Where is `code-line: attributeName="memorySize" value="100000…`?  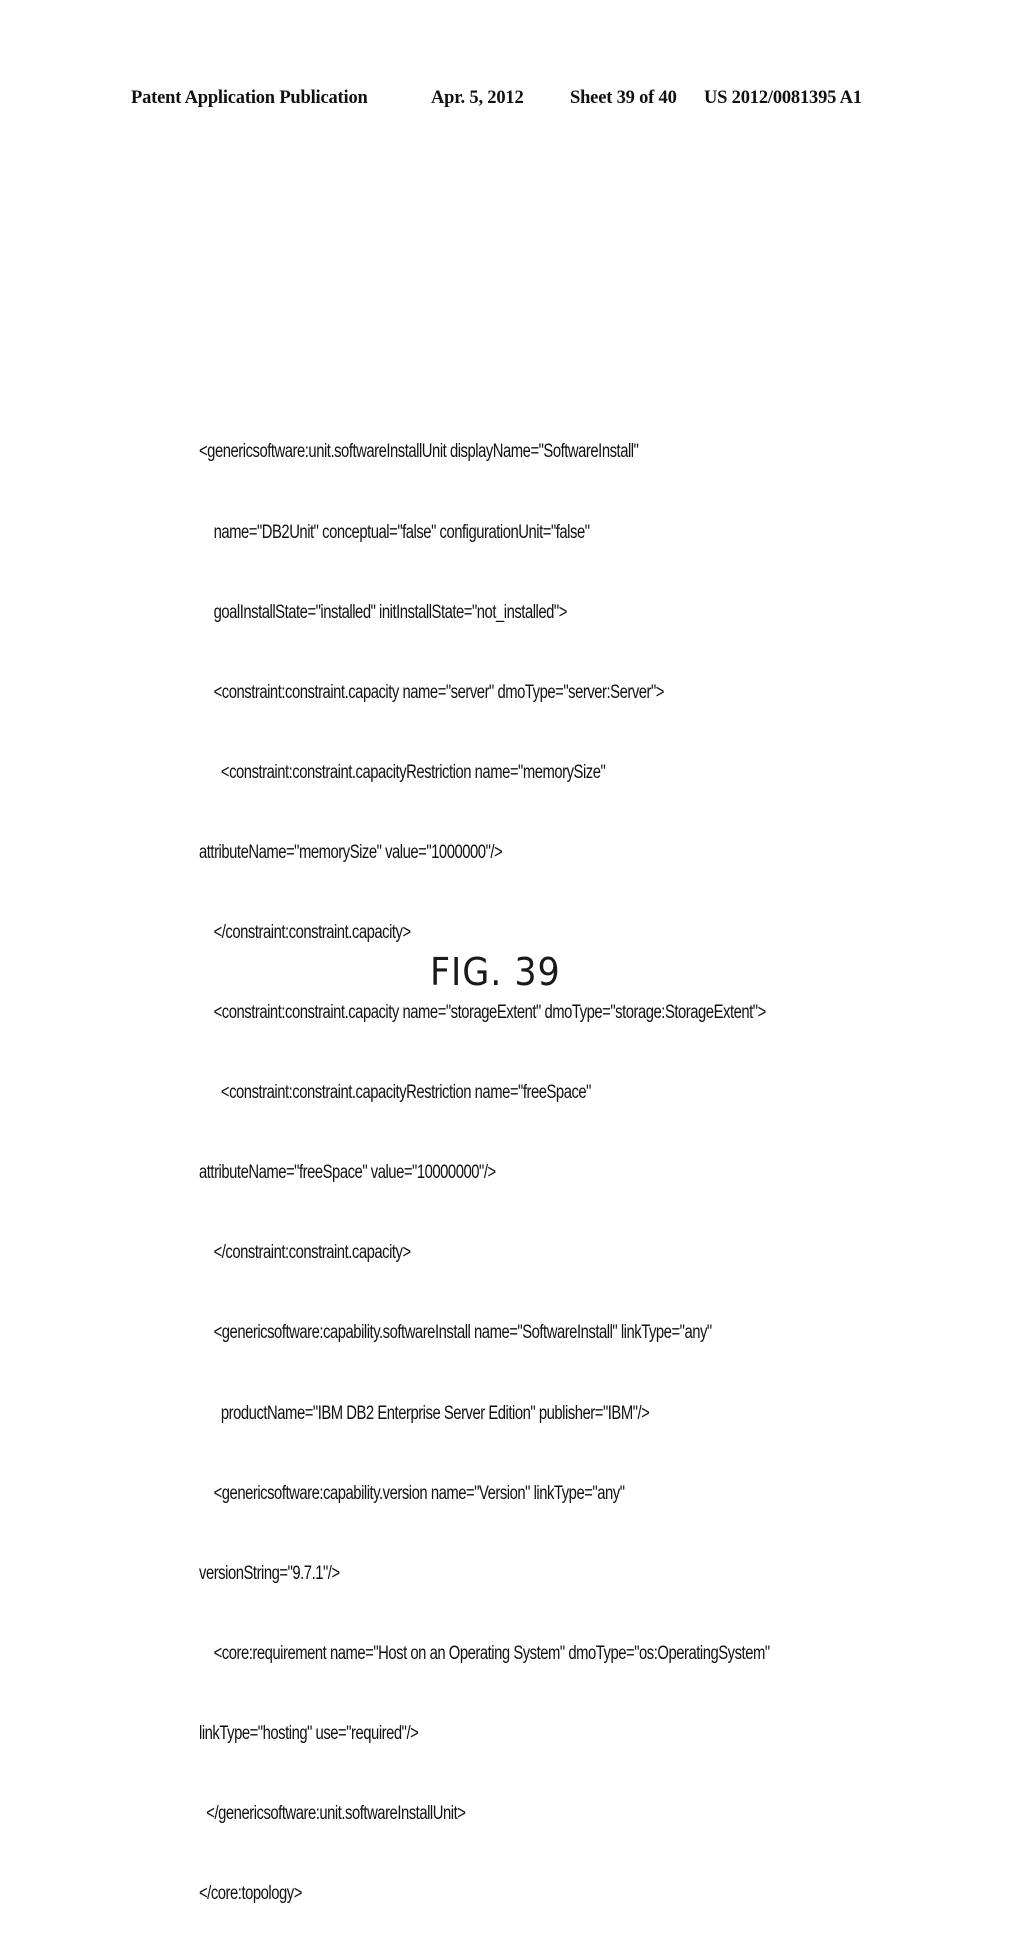 code-line: attributeName="memorySize" value="100000… is located at coordinates (351, 852).